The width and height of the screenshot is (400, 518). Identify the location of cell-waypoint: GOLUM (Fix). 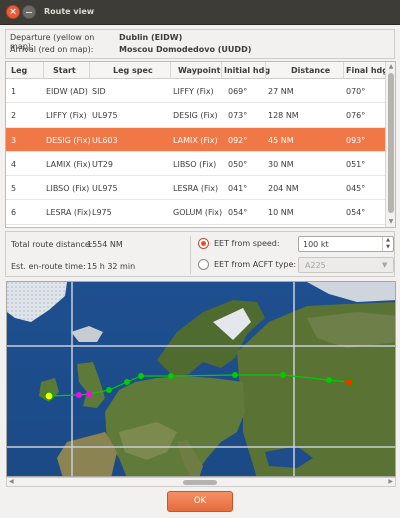
(198, 213).